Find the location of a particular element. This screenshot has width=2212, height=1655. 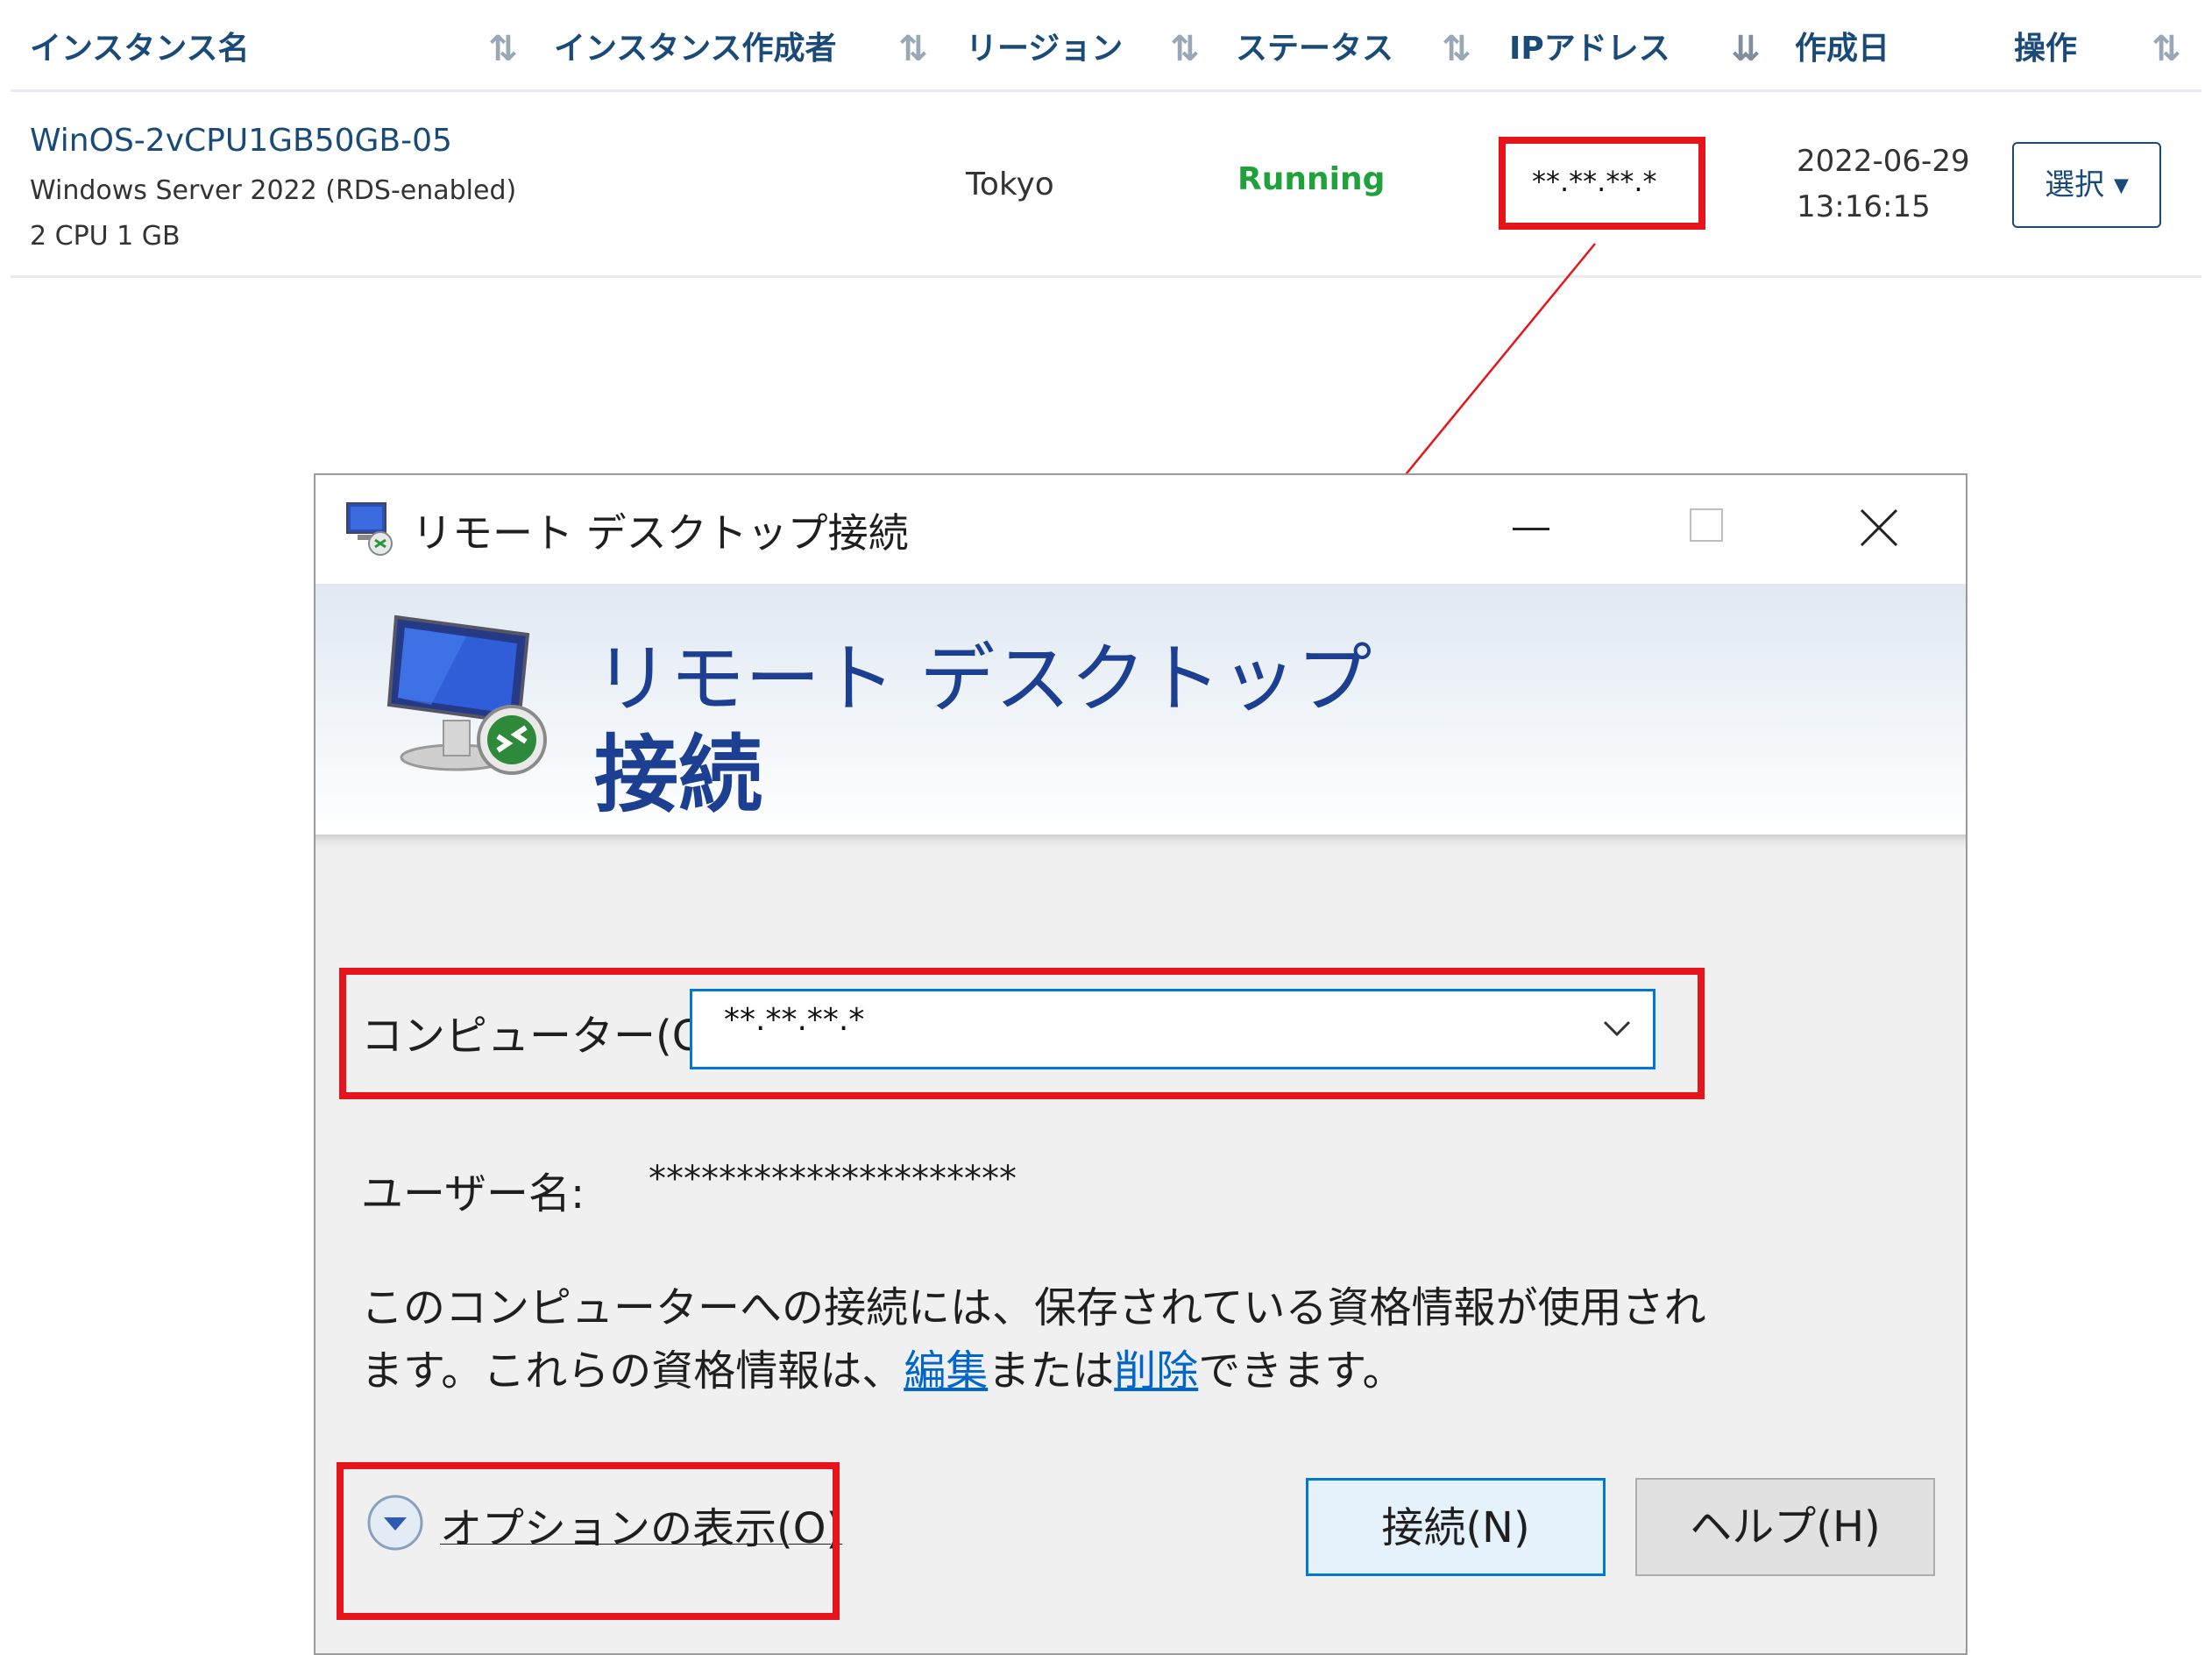

instance-region: Tokyo is located at coordinates (1010, 184).